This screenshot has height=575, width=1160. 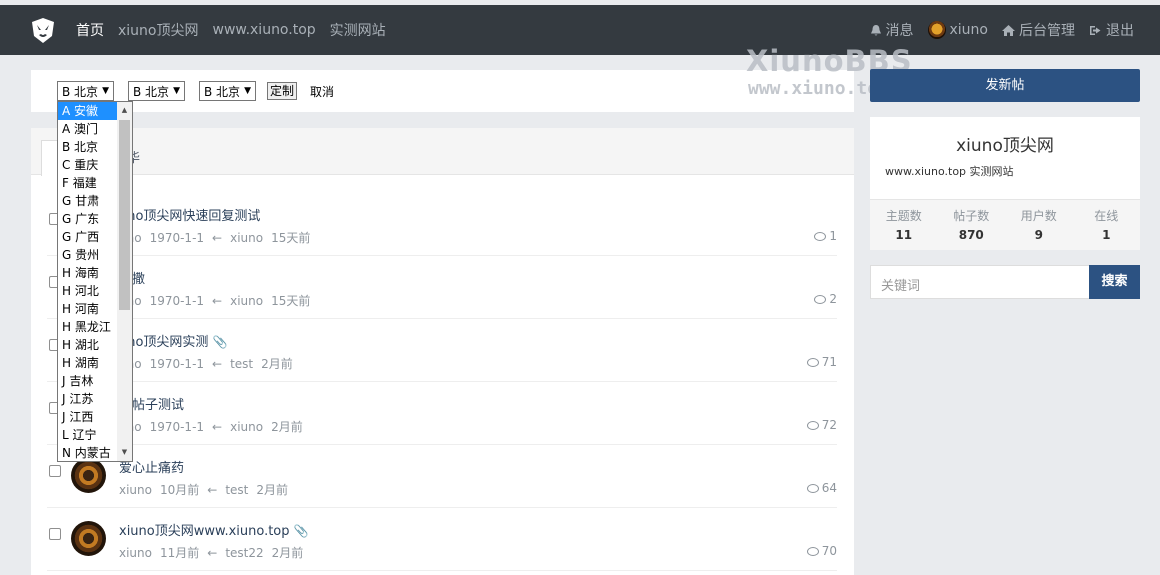 I want to click on reply-count-value: 72, so click(x=829, y=425).